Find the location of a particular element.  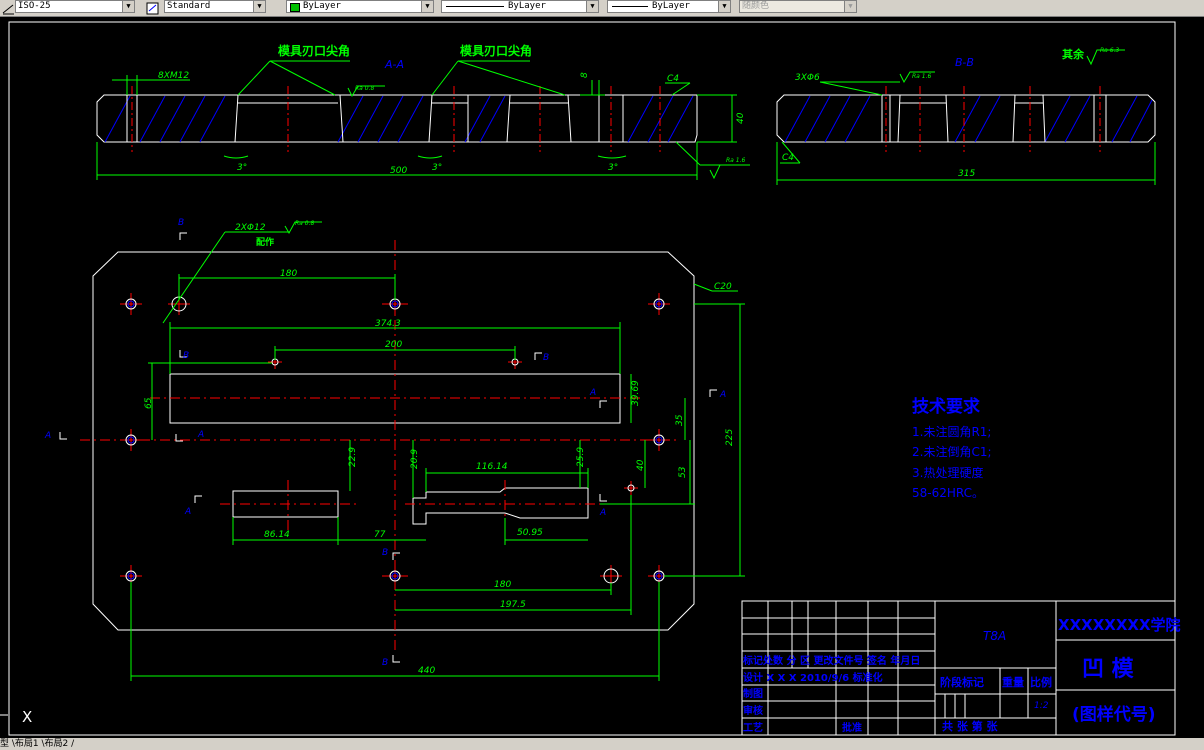

tech-item-1: 1.未注圆角R1; is located at coordinates (951, 431).